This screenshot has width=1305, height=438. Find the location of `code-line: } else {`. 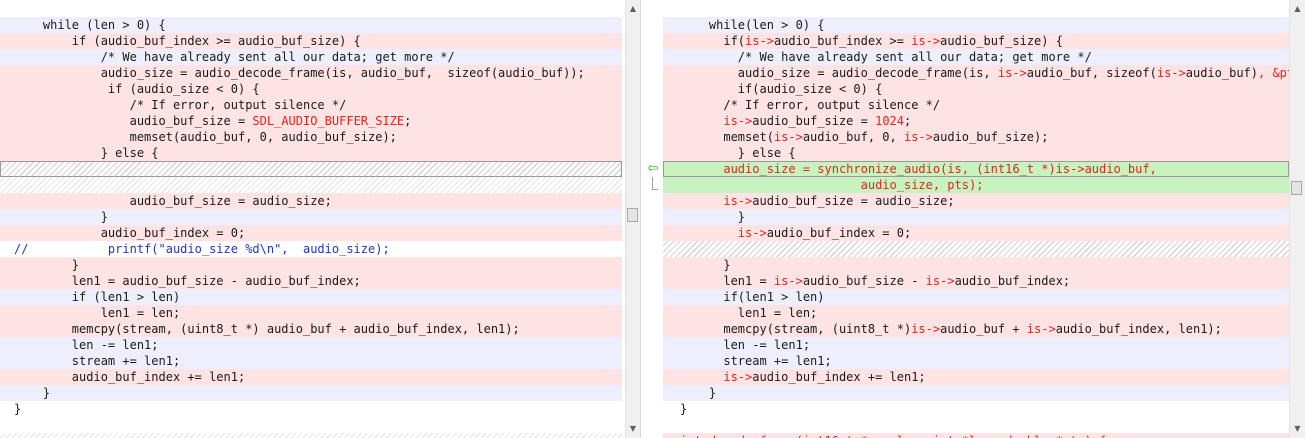

code-line: } else { is located at coordinates (311, 153).